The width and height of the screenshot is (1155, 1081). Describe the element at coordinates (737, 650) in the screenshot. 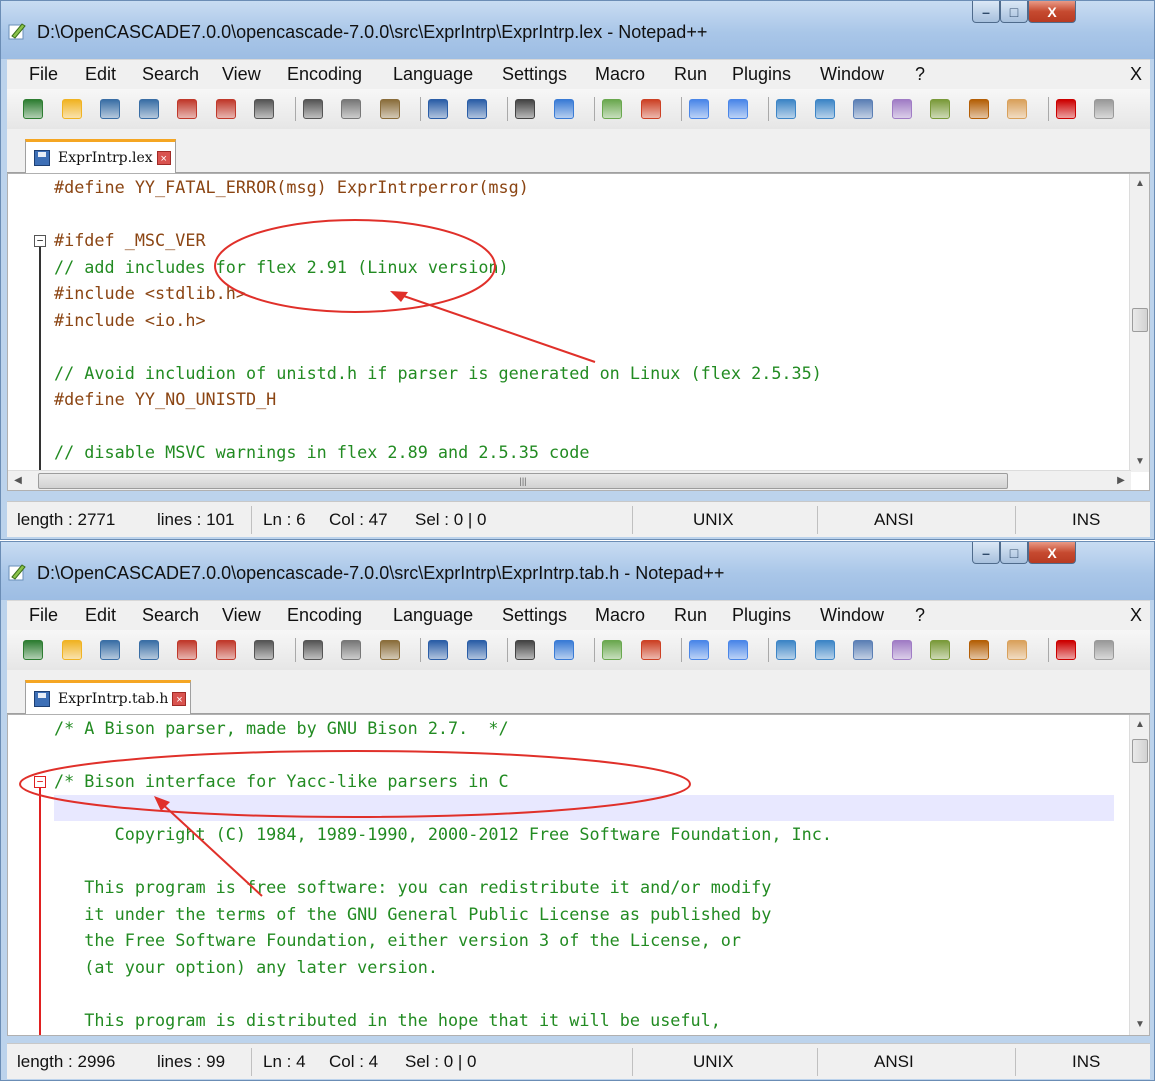

I see `sync-horizontal-icon` at that location.